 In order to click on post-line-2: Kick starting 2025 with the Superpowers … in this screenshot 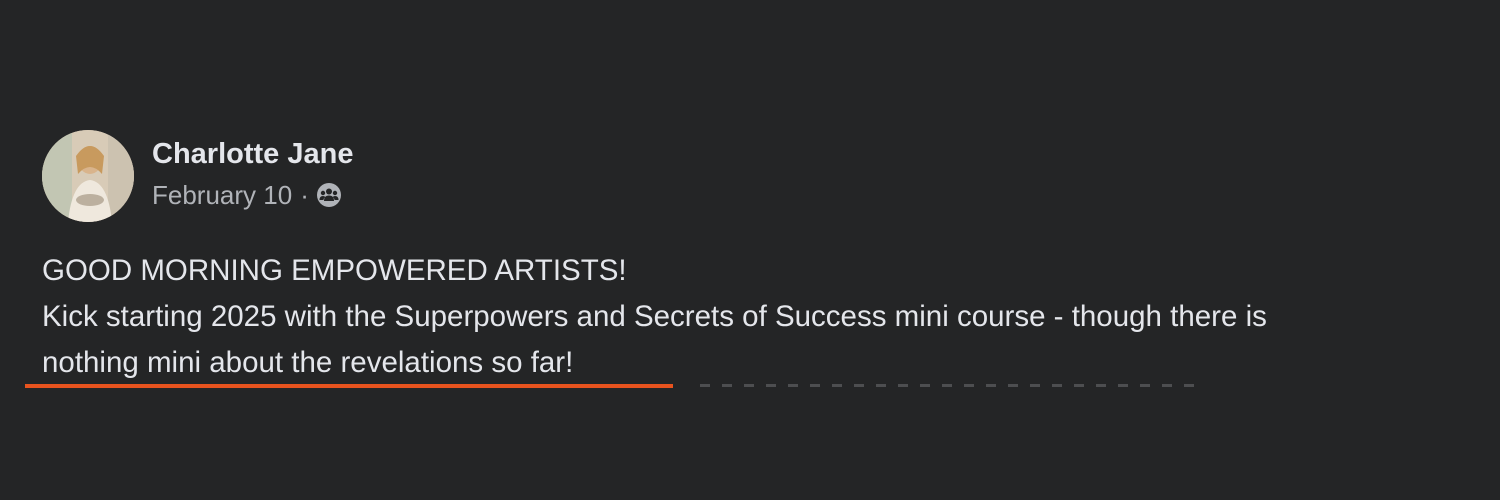, I will do `click(654, 316)`.